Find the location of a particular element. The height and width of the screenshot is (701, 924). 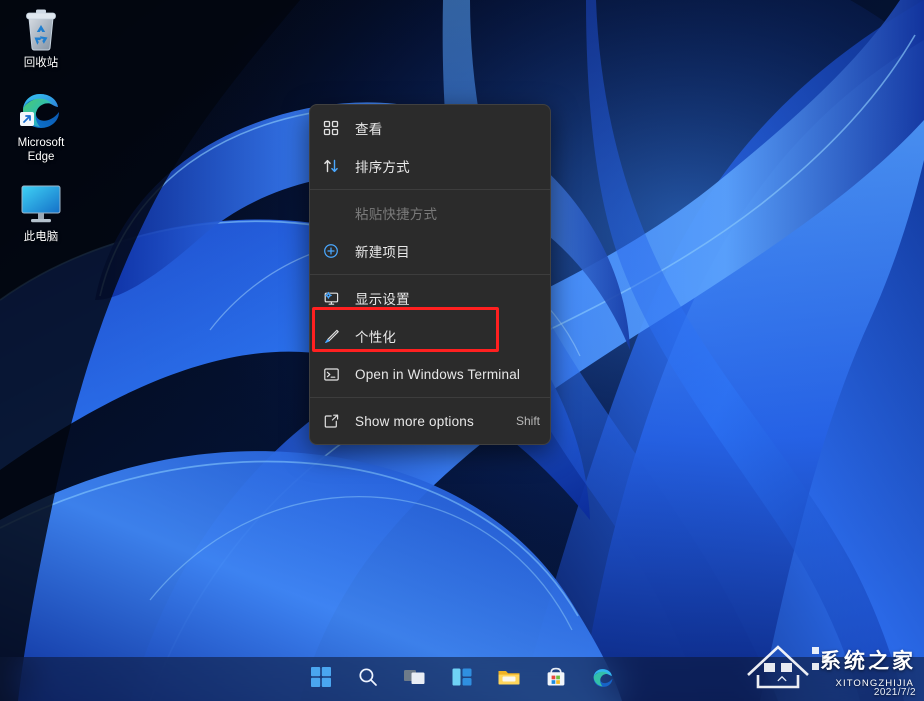

taskbar-microsoft-store-button is located at coordinates (556, 679).